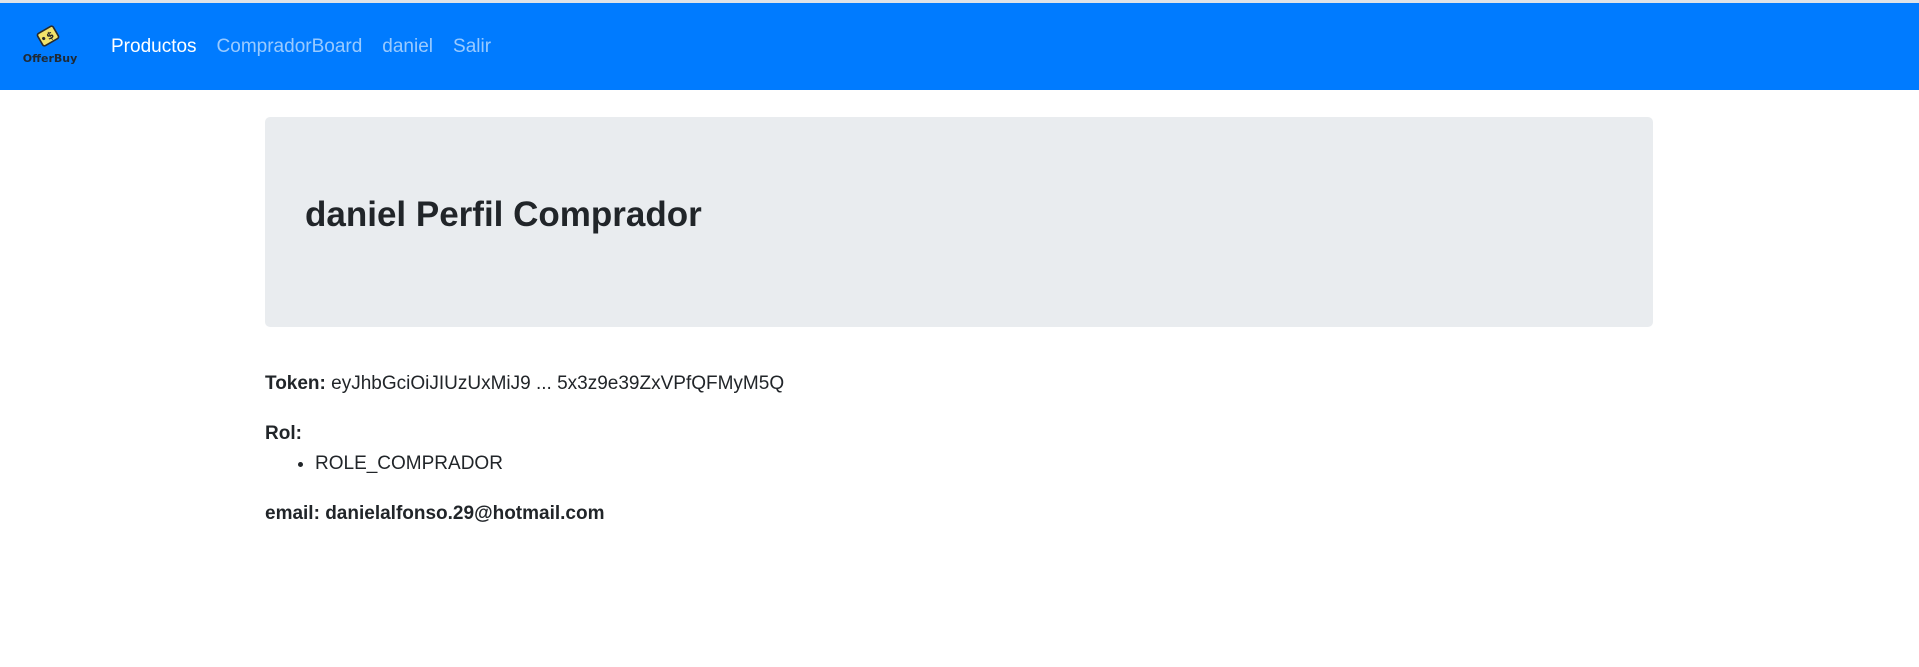 This screenshot has height=667, width=1919. I want to click on brand-logo: $ OfferBuy, so click(50, 46).